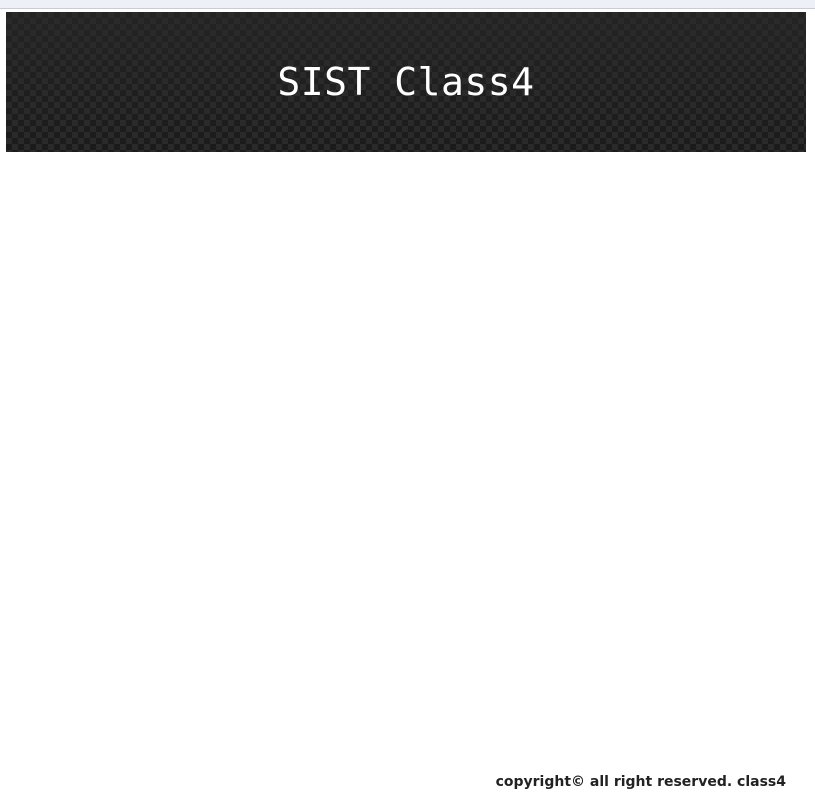  Describe the element at coordinates (407, 4) in the screenshot. I see `browser-toolbar-edge` at that location.